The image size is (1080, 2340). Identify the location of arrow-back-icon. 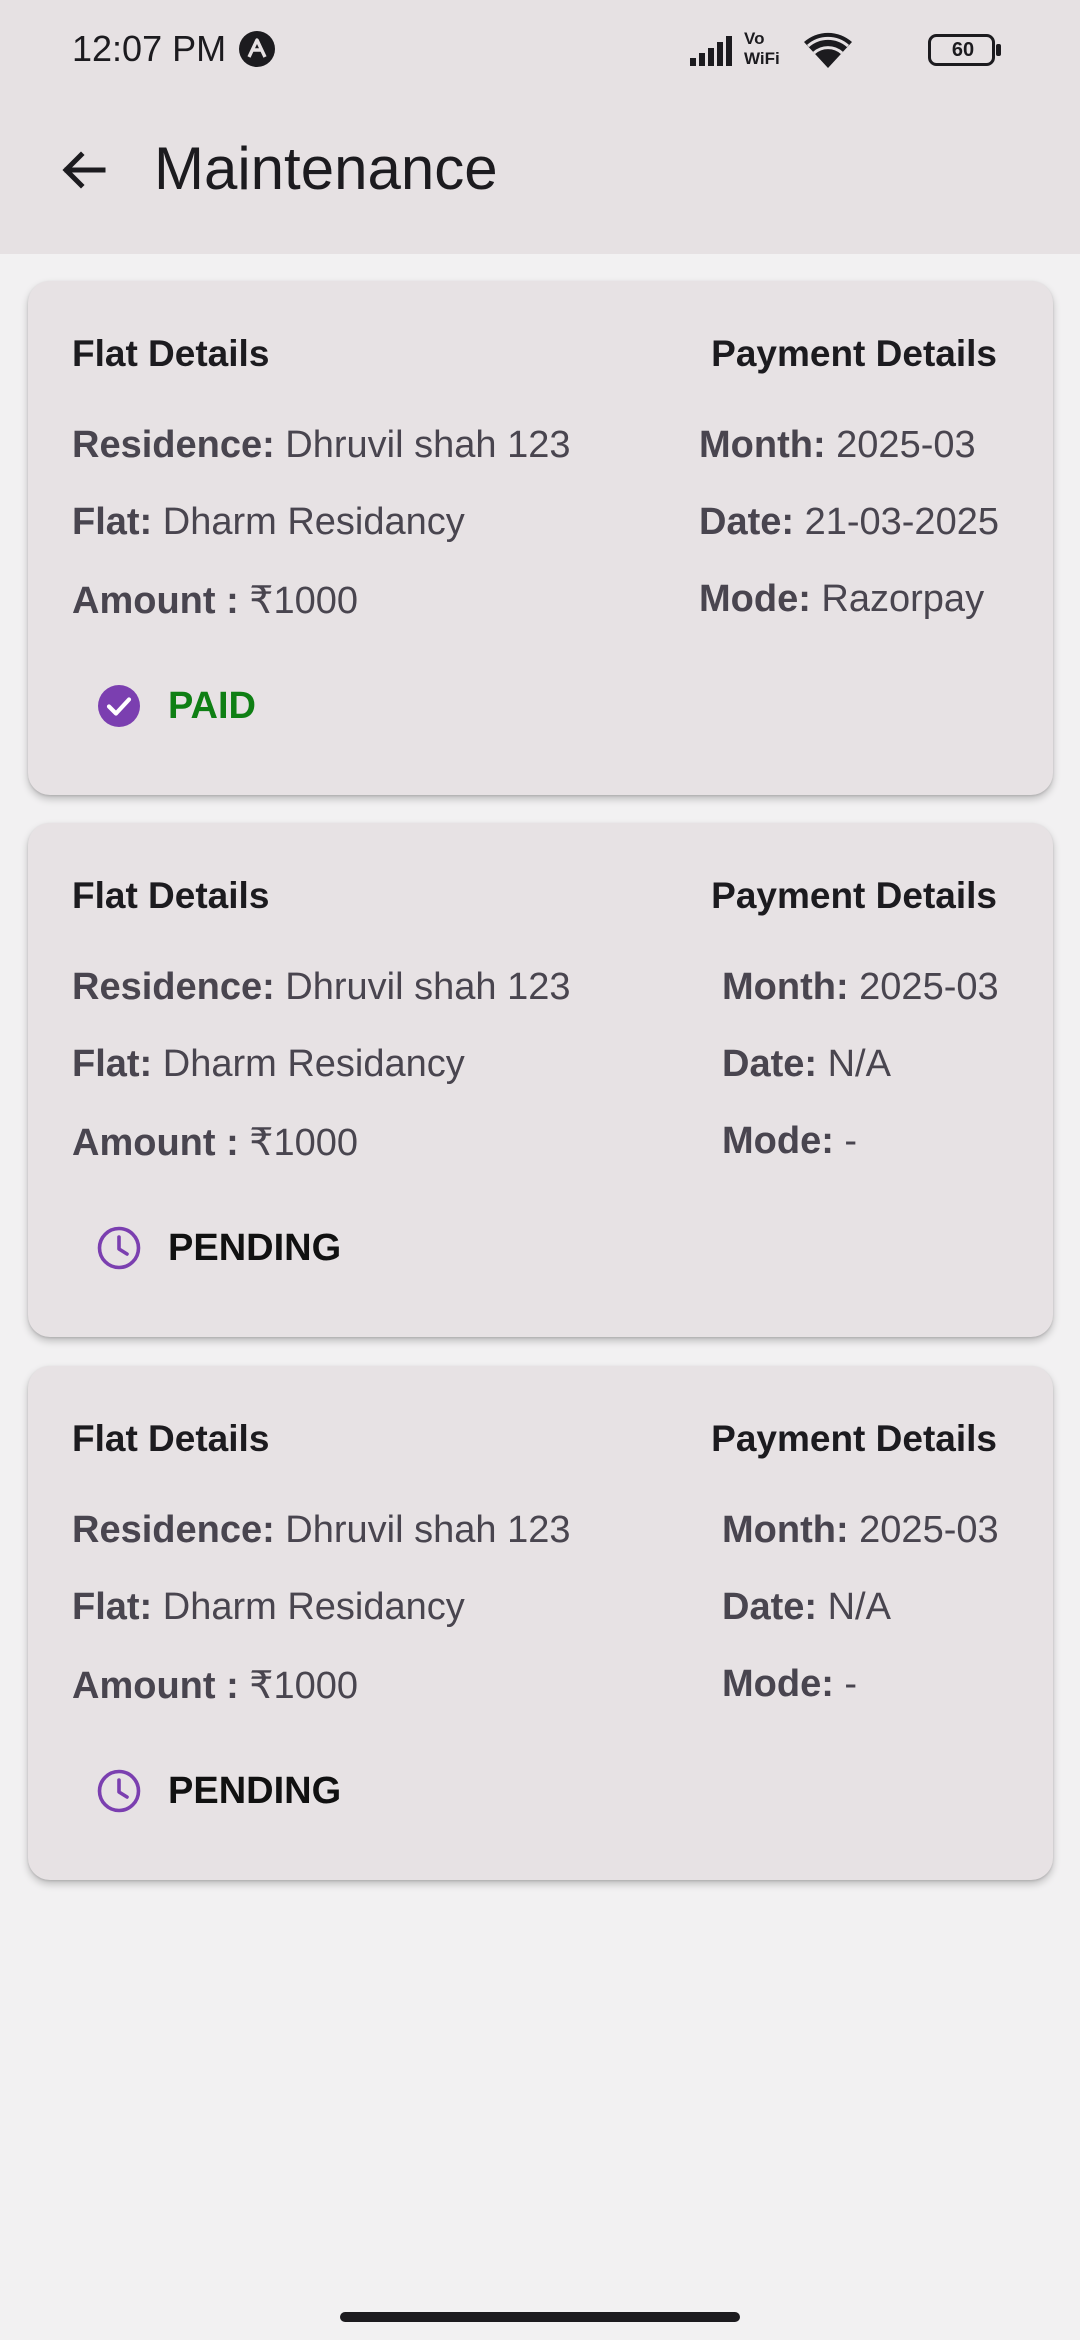
(84, 170).